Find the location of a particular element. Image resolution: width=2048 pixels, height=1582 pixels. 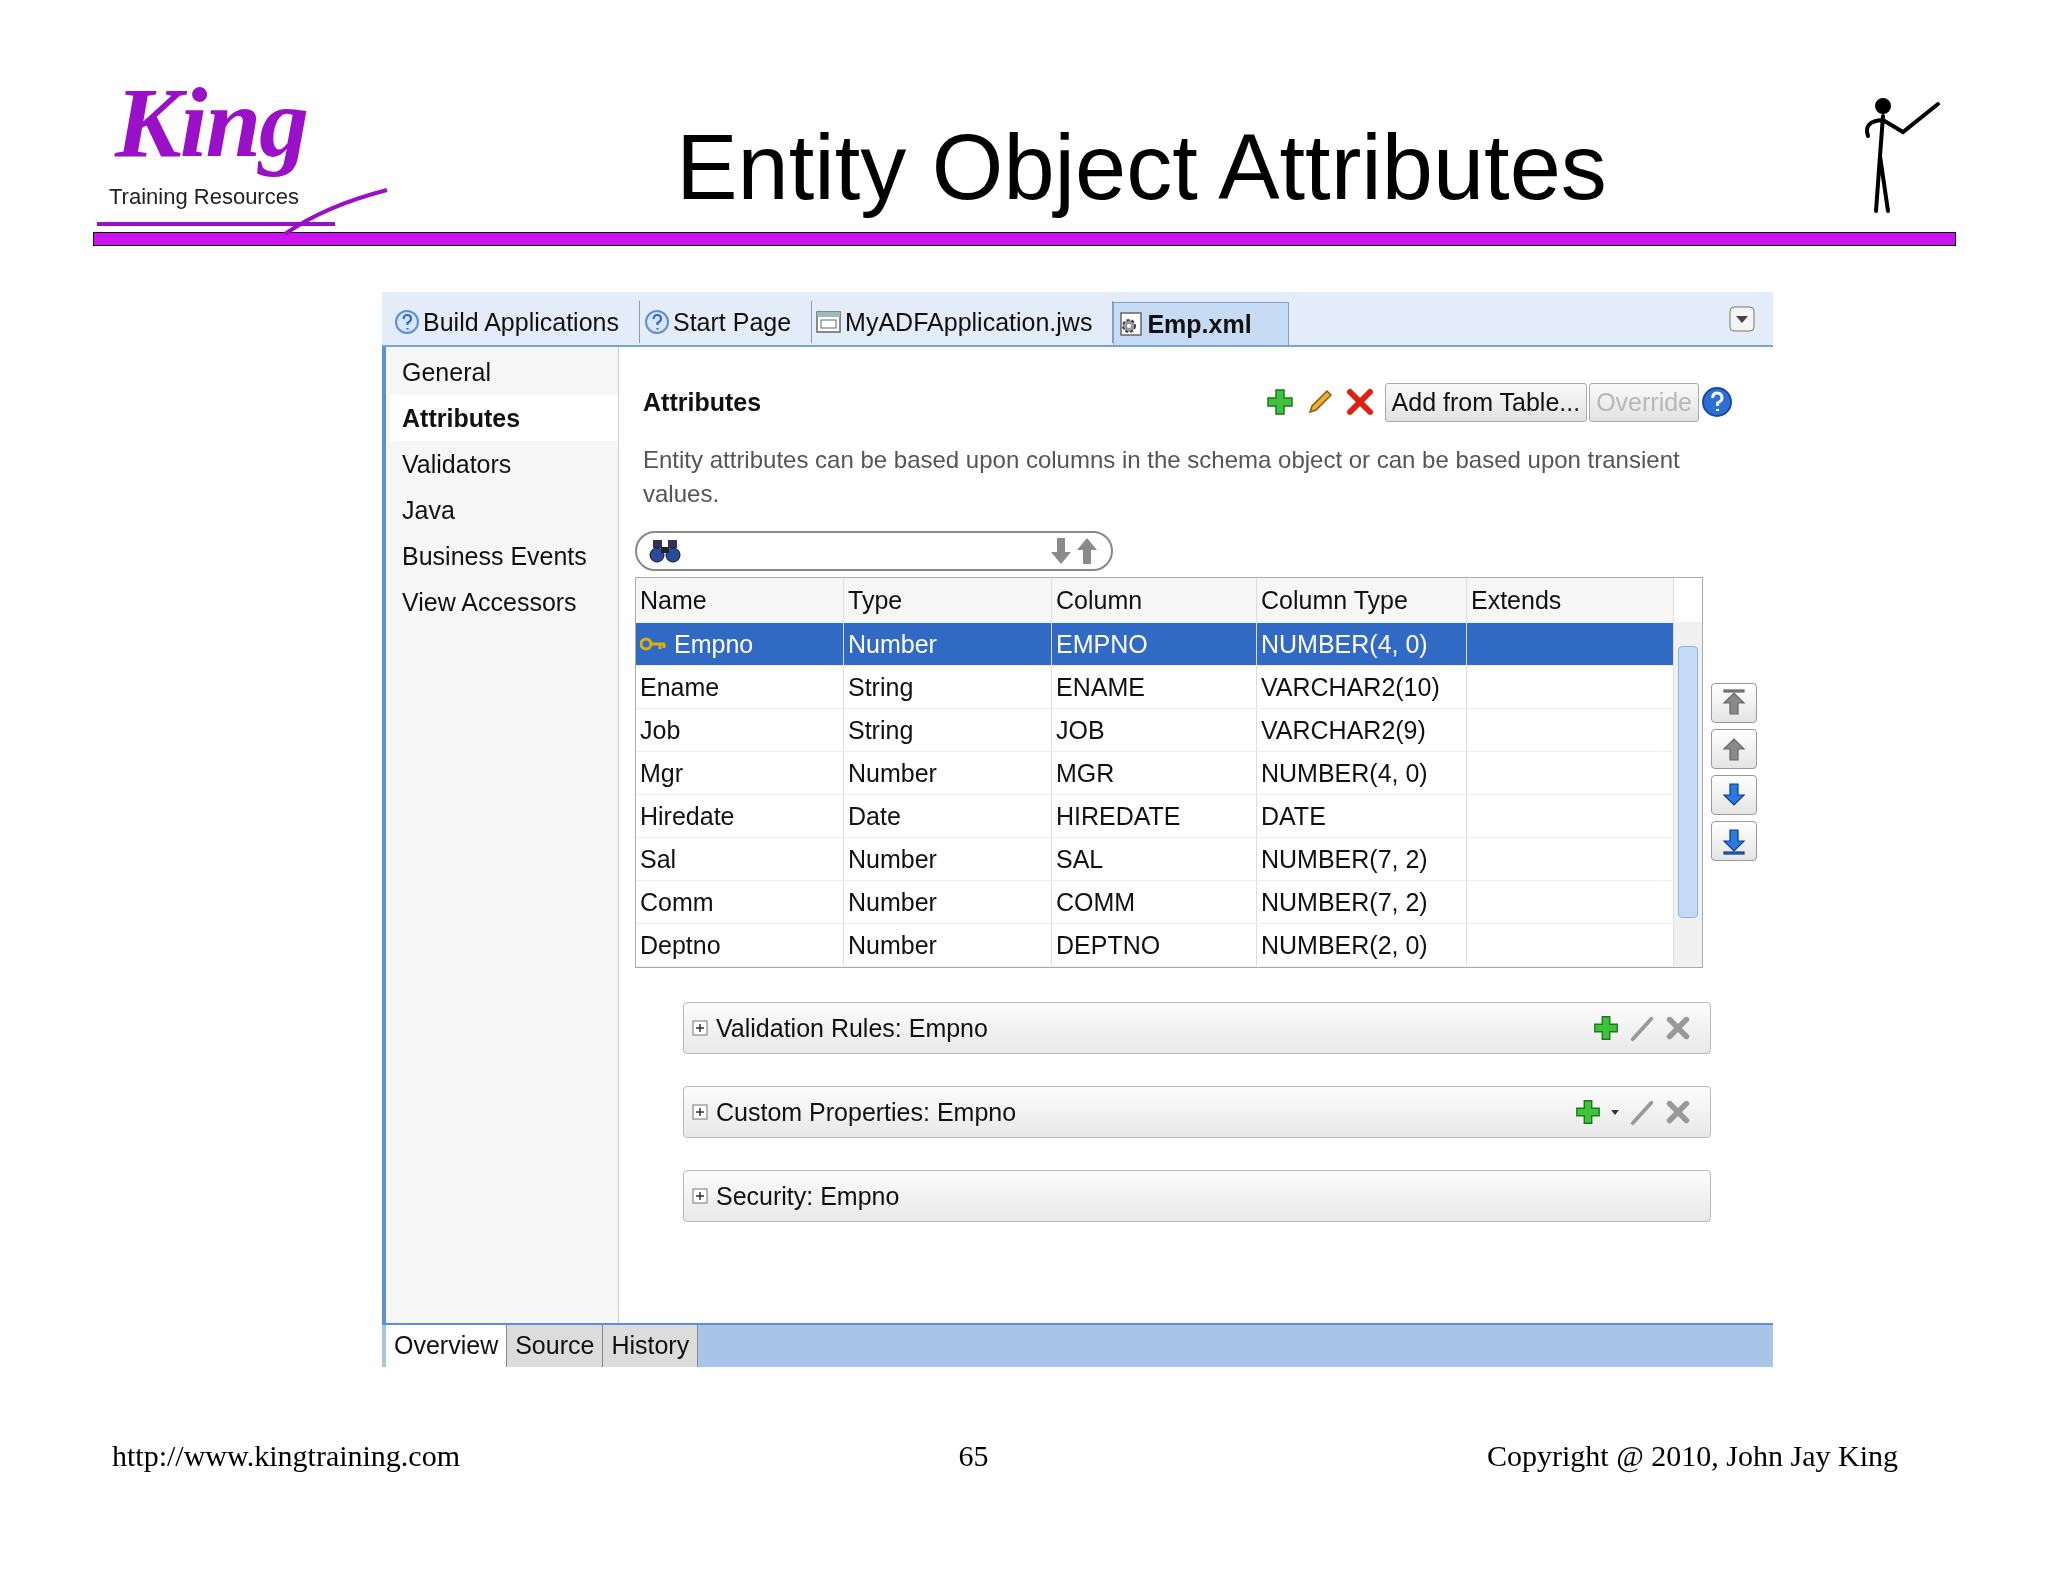

table-row: Ename String ENAME VARCHAR2(10) is located at coordinates (1155, 687).